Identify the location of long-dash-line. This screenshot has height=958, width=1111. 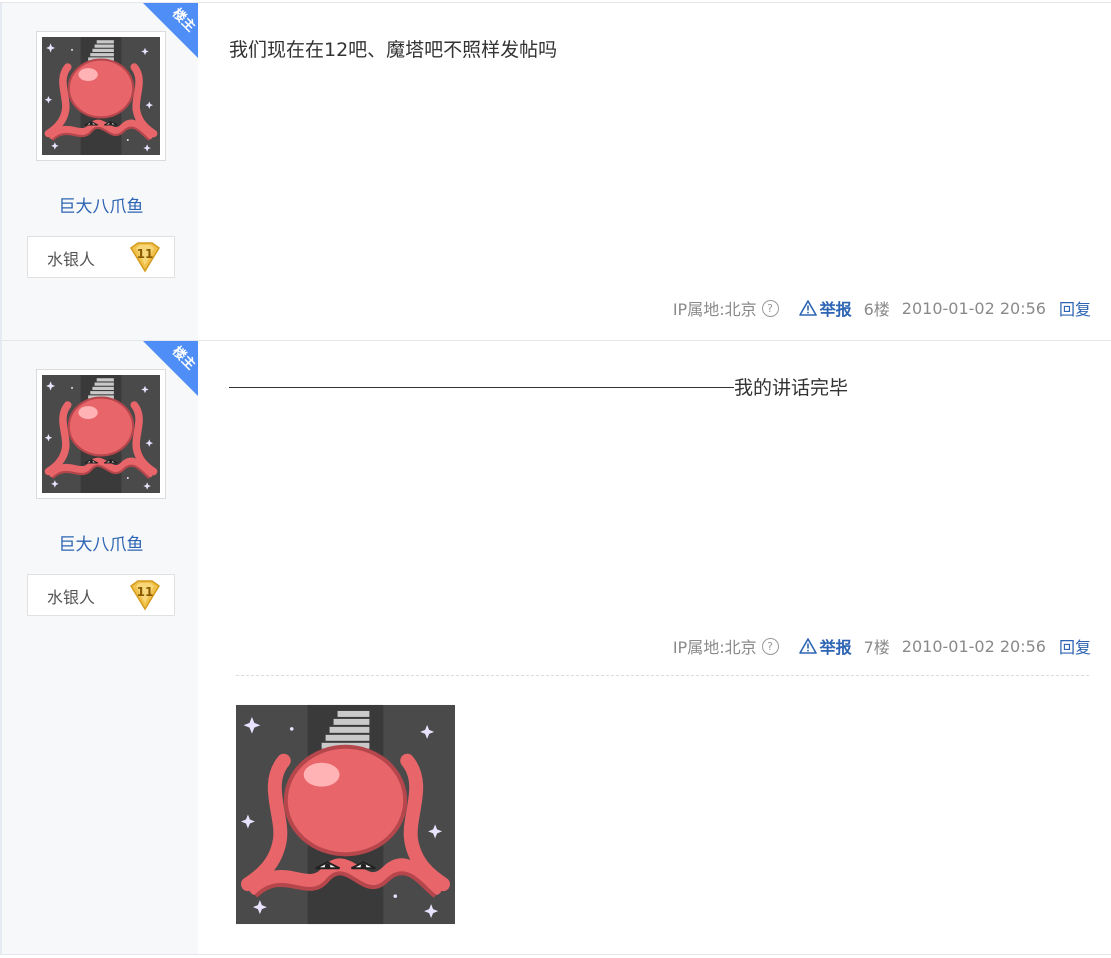
(481, 387).